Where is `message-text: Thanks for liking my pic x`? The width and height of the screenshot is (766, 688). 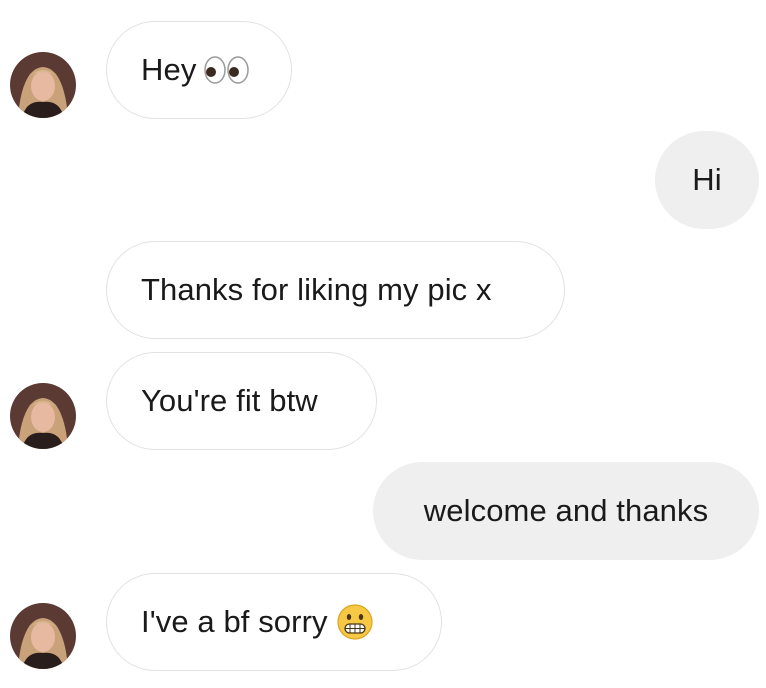 message-text: Thanks for liking my pic x is located at coordinates (316, 289).